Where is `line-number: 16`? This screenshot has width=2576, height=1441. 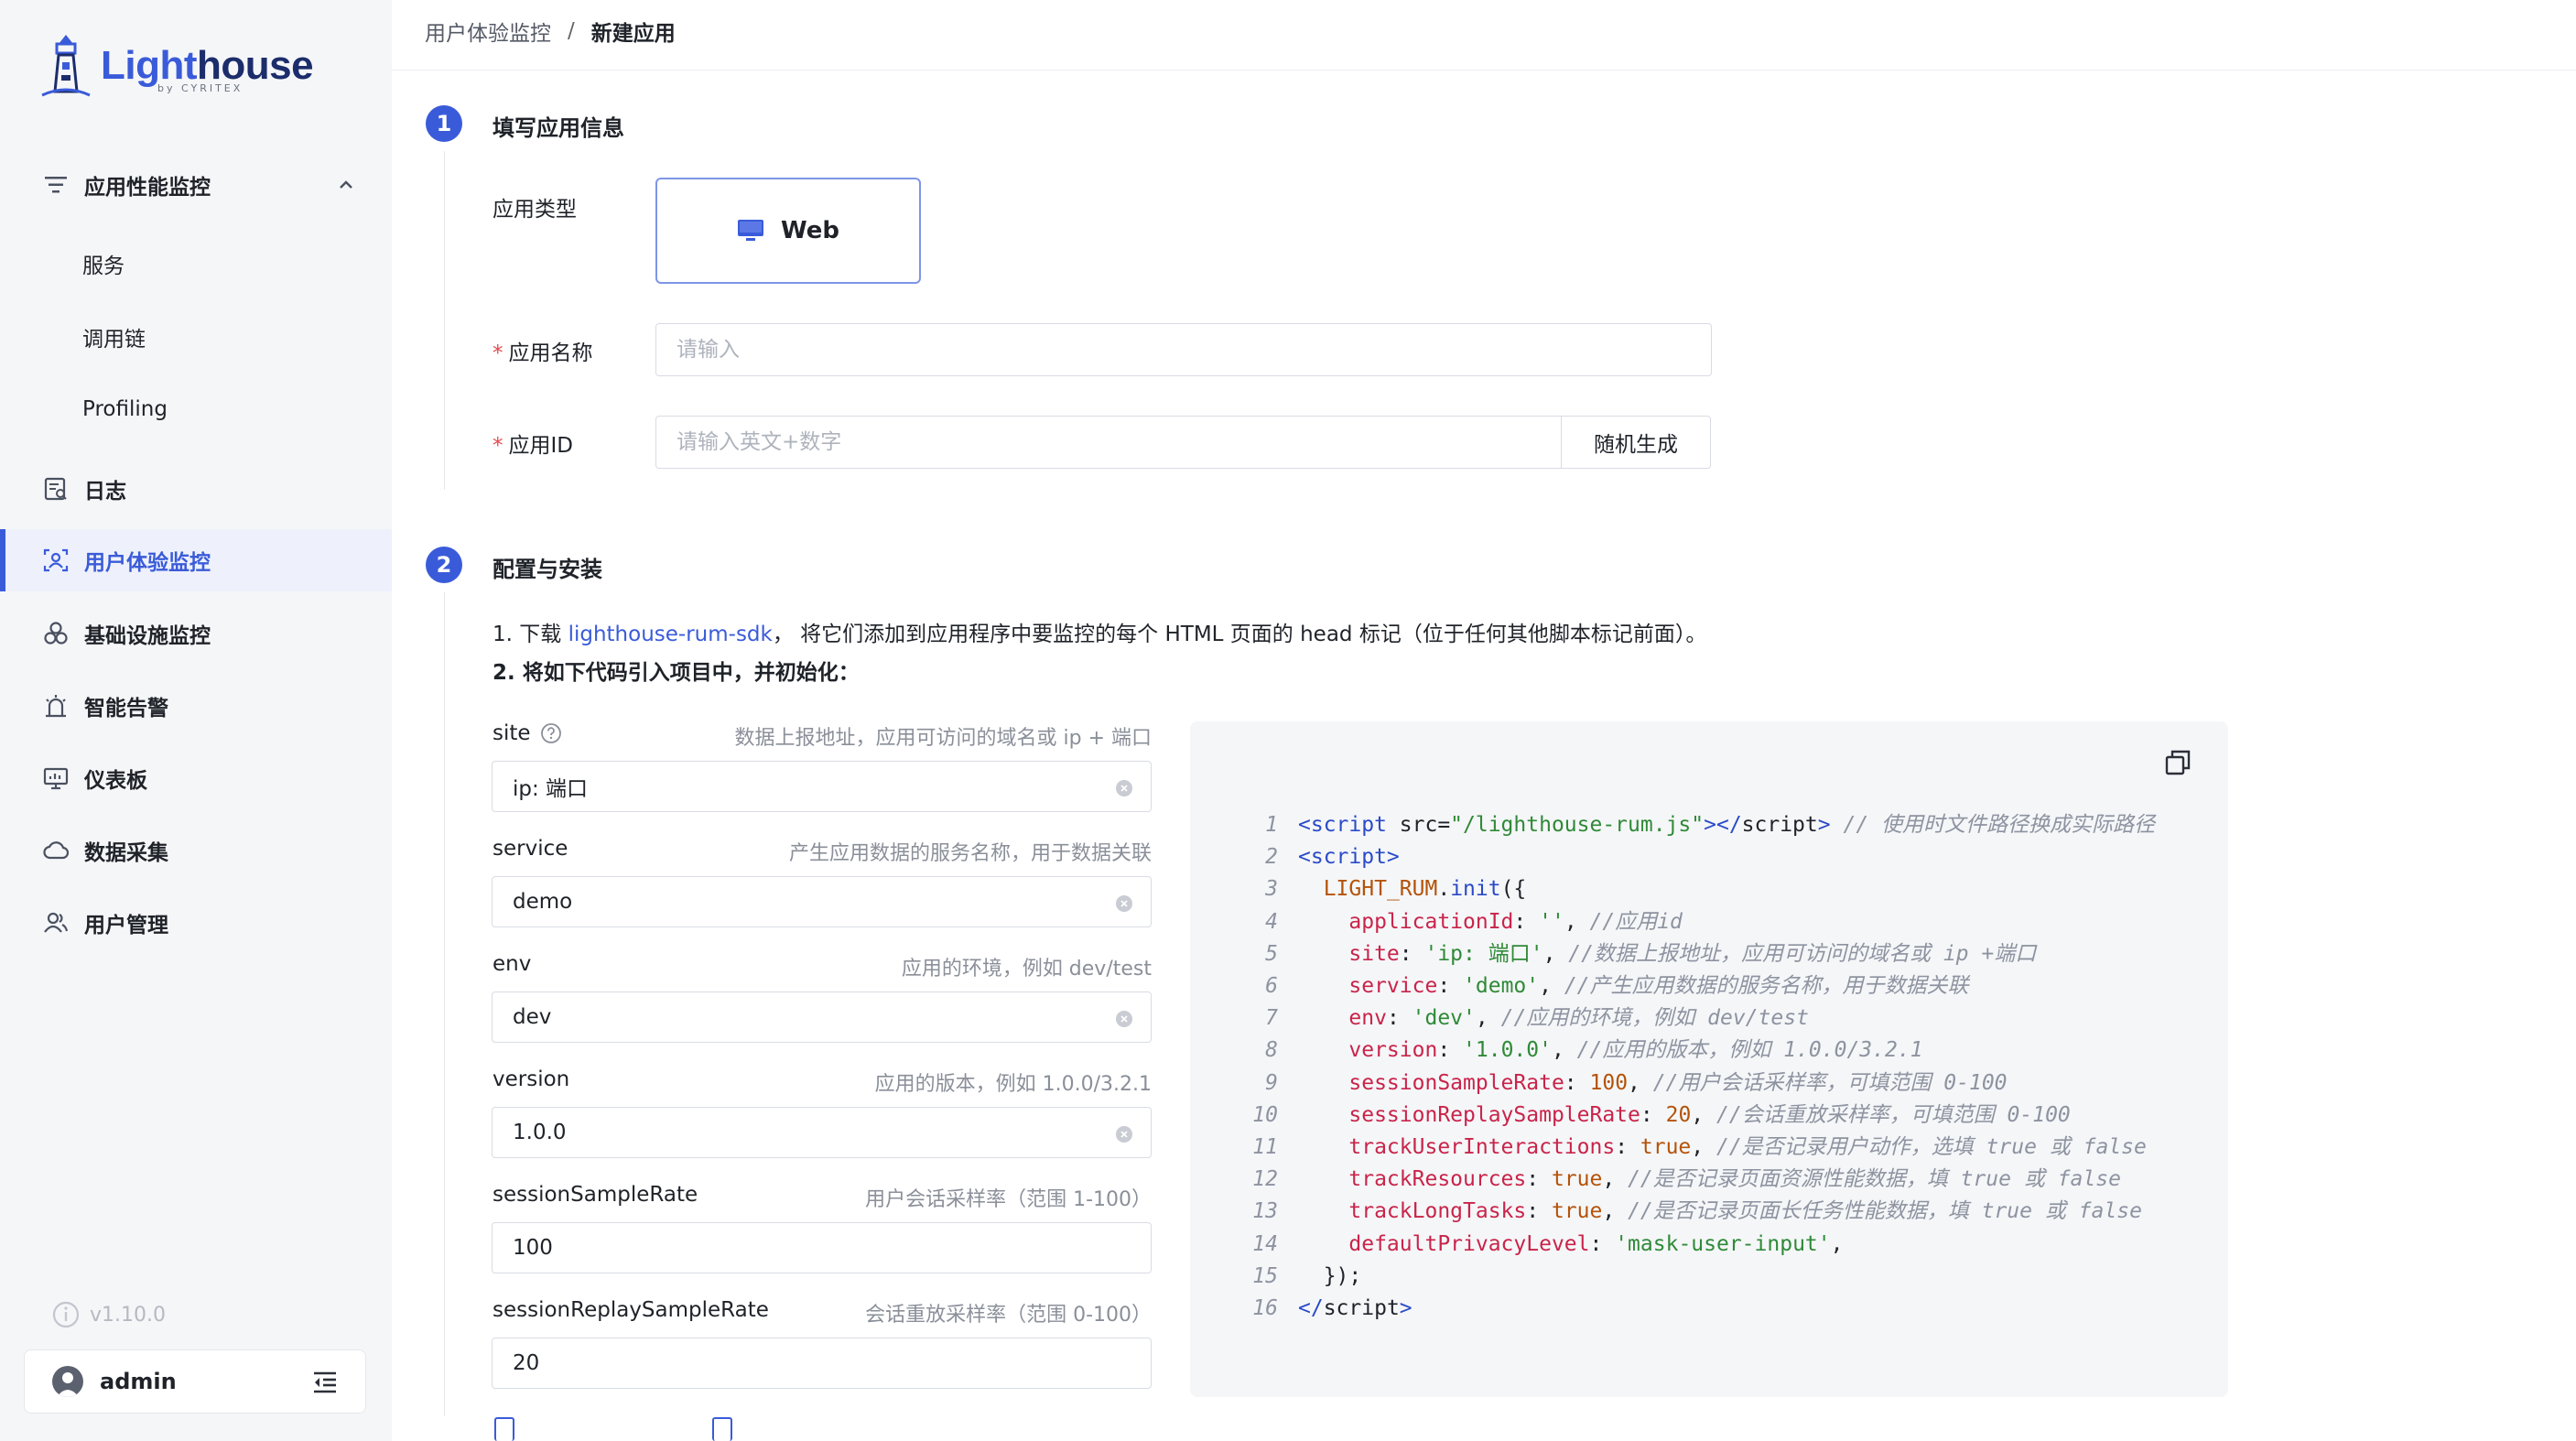 line-number: 16 is located at coordinates (1265, 1308).